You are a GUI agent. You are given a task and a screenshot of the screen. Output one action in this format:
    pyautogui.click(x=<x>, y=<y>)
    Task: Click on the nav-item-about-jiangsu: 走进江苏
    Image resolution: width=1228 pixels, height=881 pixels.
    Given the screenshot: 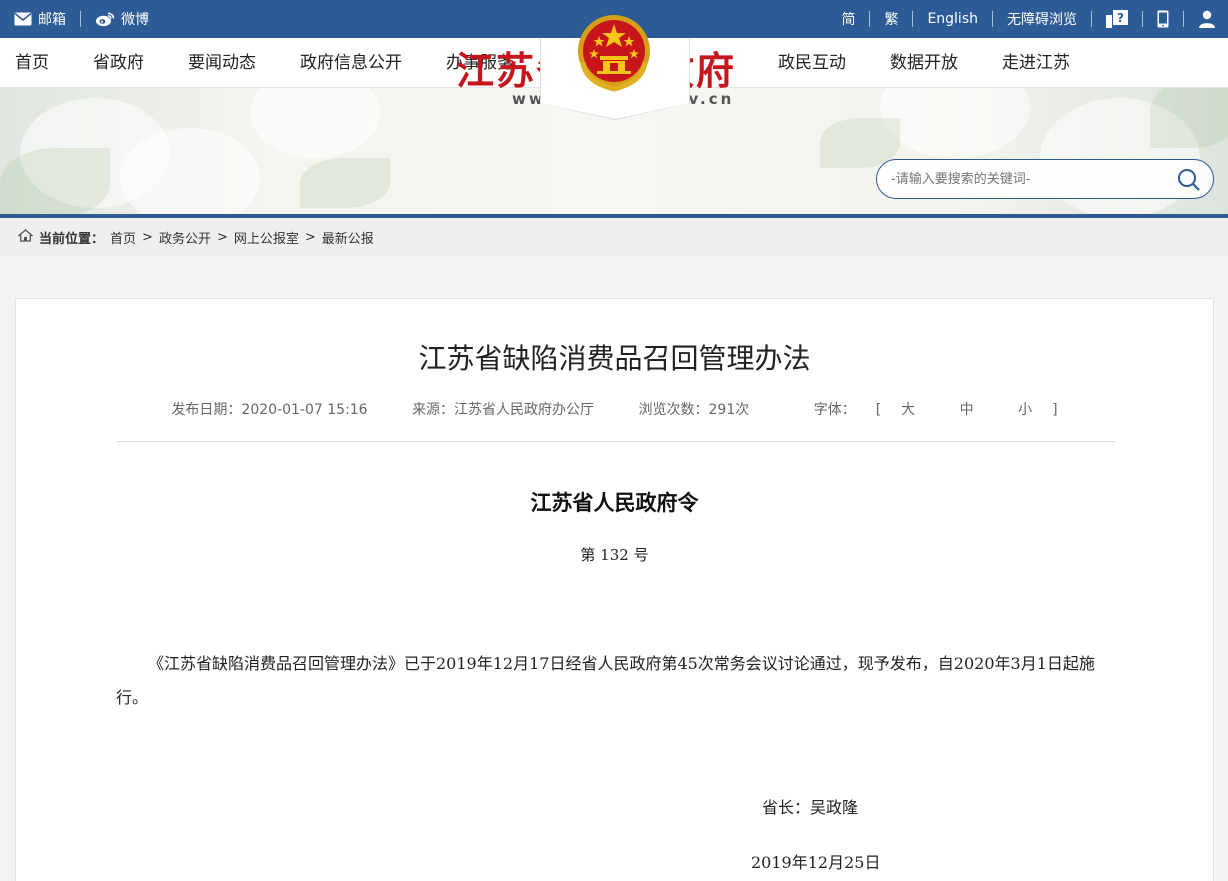 What is the action you would take?
    pyautogui.click(x=1036, y=63)
    